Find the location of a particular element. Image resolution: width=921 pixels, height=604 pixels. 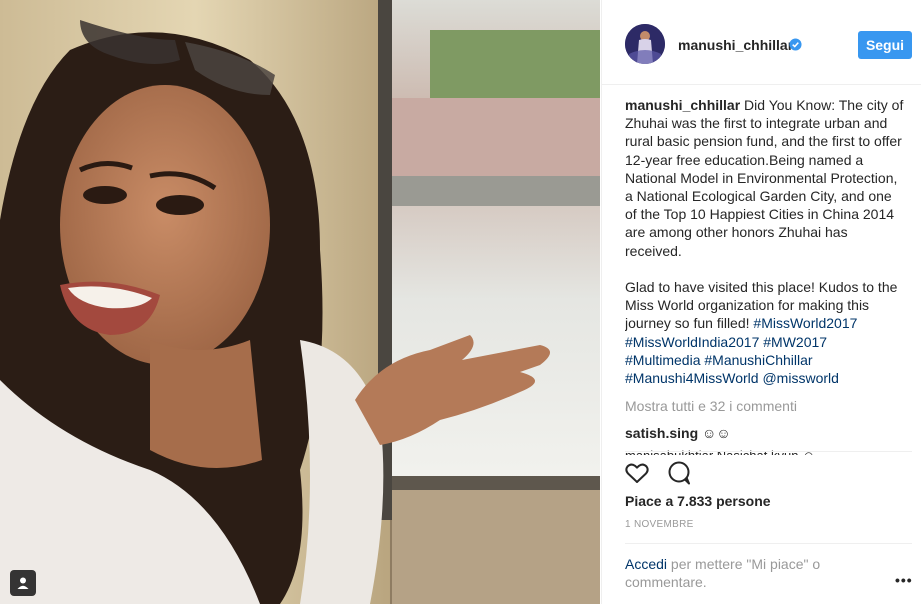

post-header: manushi_chhillar Segui is located at coordinates (761, 42).